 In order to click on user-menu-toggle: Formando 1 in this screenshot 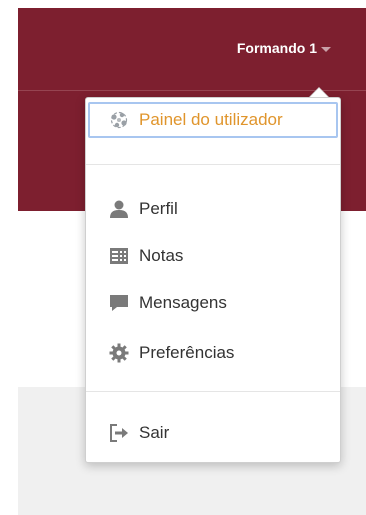, I will do `click(284, 48)`.